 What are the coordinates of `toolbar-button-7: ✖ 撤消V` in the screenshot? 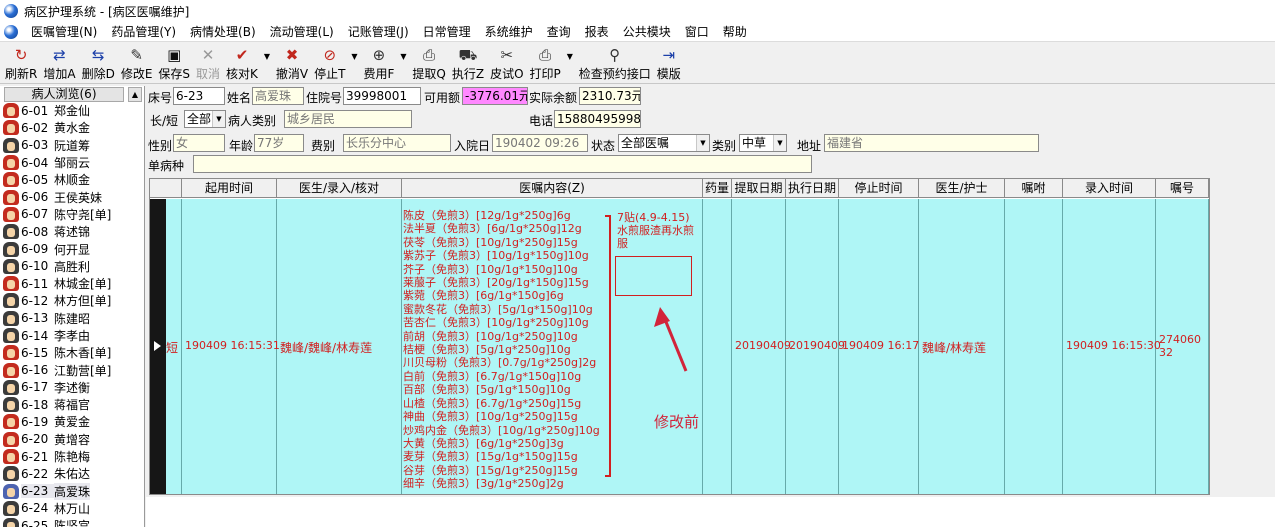 It's located at (292, 63).